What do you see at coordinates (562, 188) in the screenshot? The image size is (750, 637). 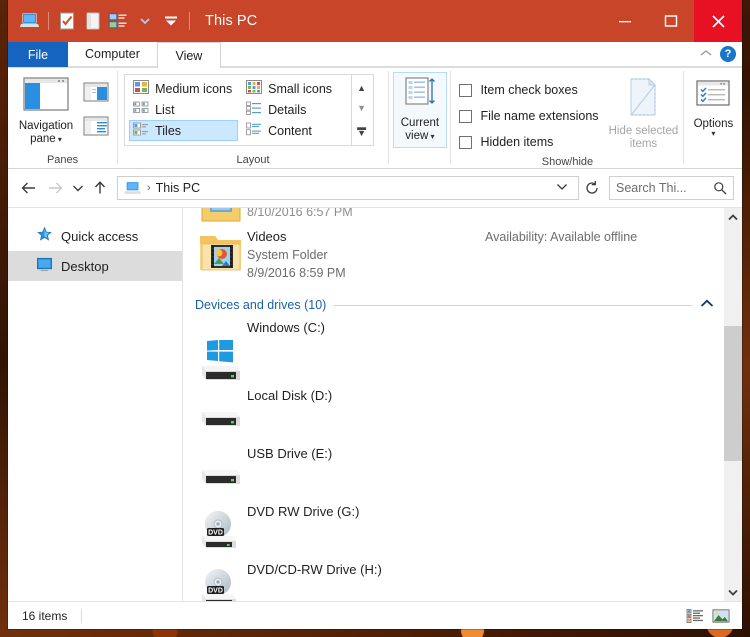 I see `address-dropdown-icon` at bounding box center [562, 188].